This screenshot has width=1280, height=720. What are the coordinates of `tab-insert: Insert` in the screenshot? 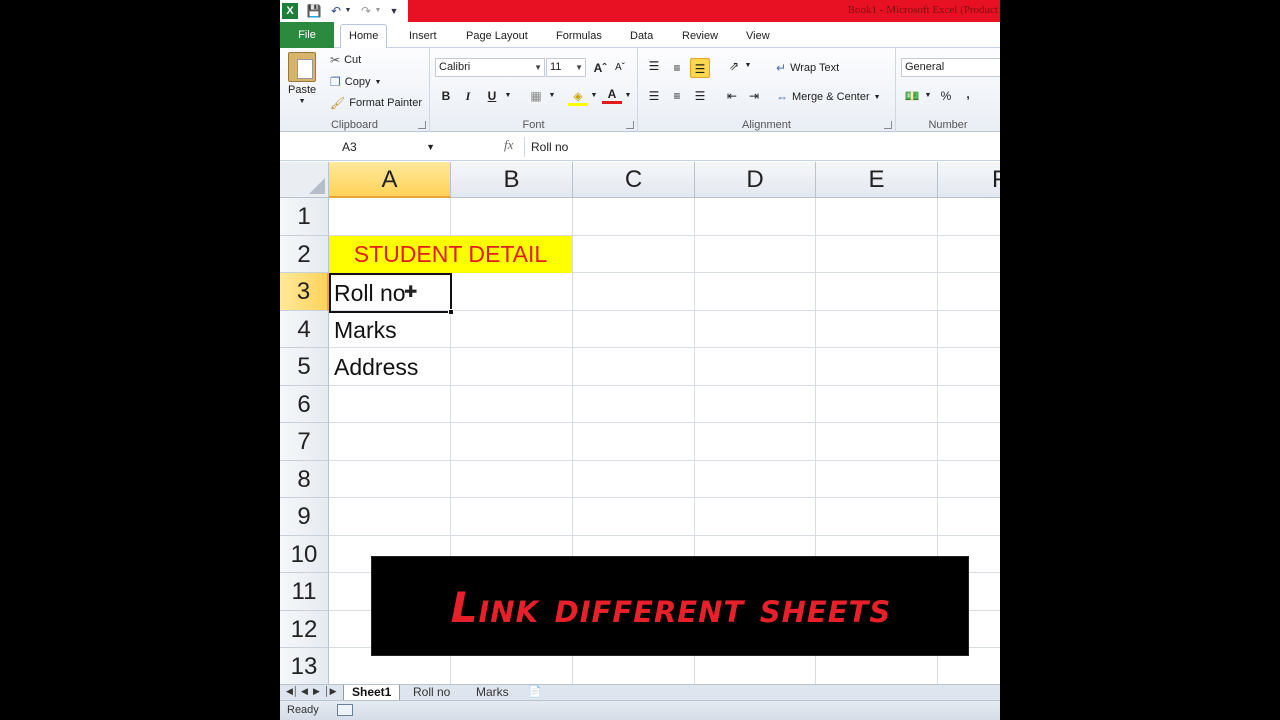 It's located at (423, 36).